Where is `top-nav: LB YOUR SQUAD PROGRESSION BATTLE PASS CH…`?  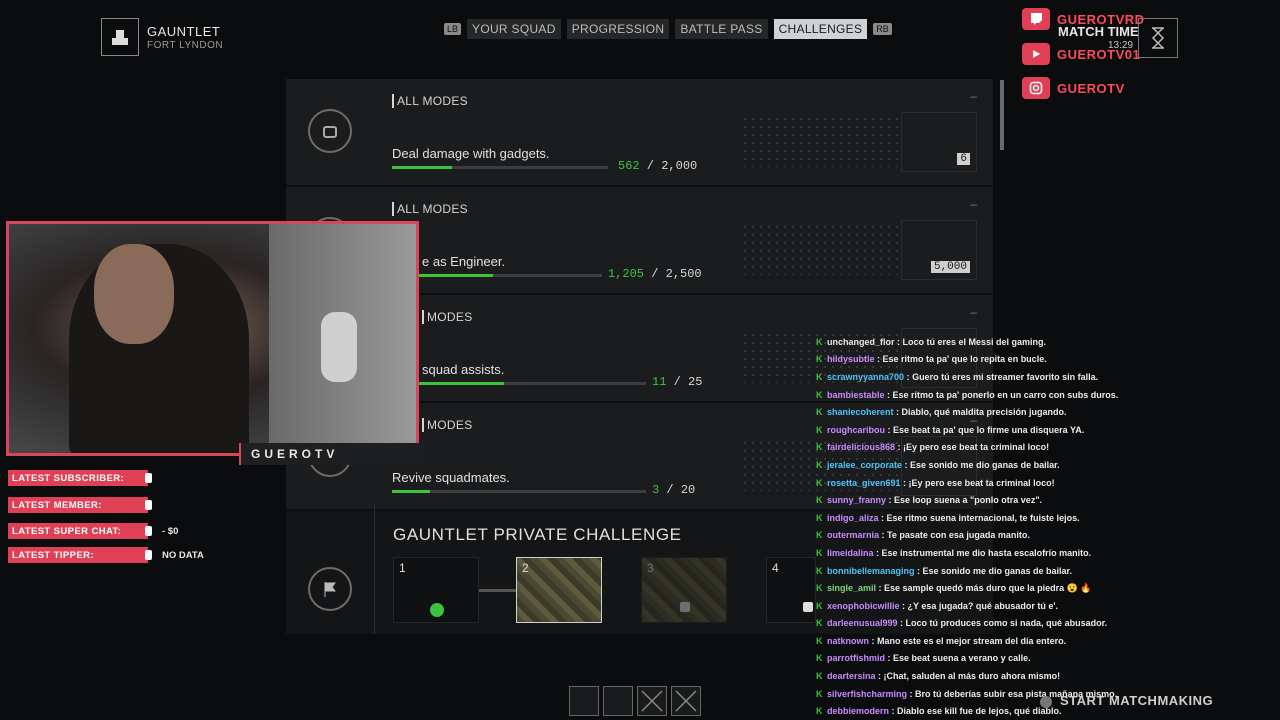 top-nav: LB YOUR SQUAD PROGRESSION BATTLE PASS CH… is located at coordinates (668, 29).